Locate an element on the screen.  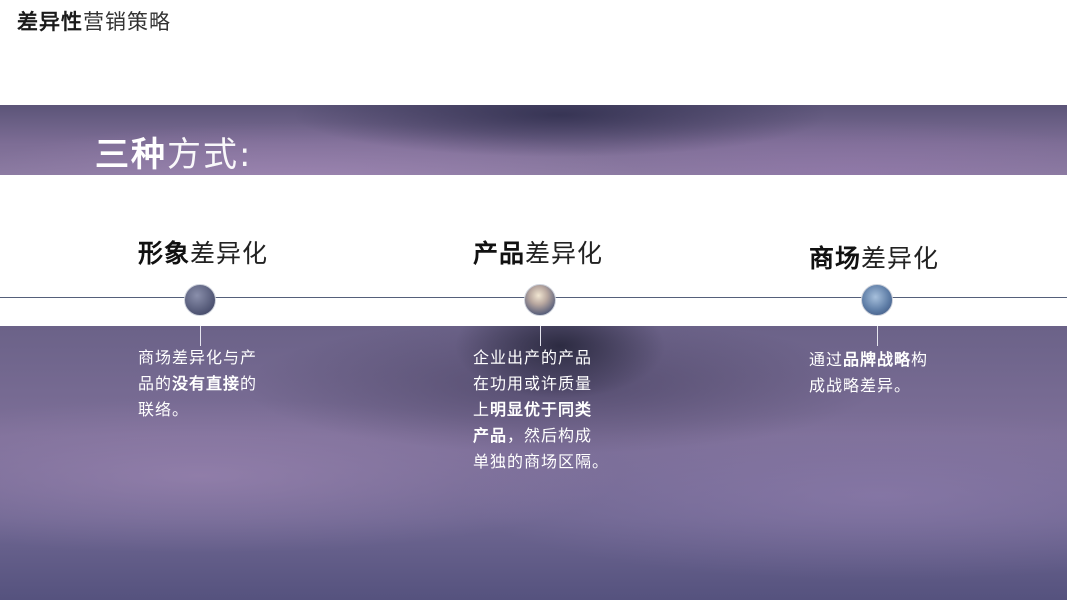
page-title-bold: 差异性 is located at coordinates (50, 22).